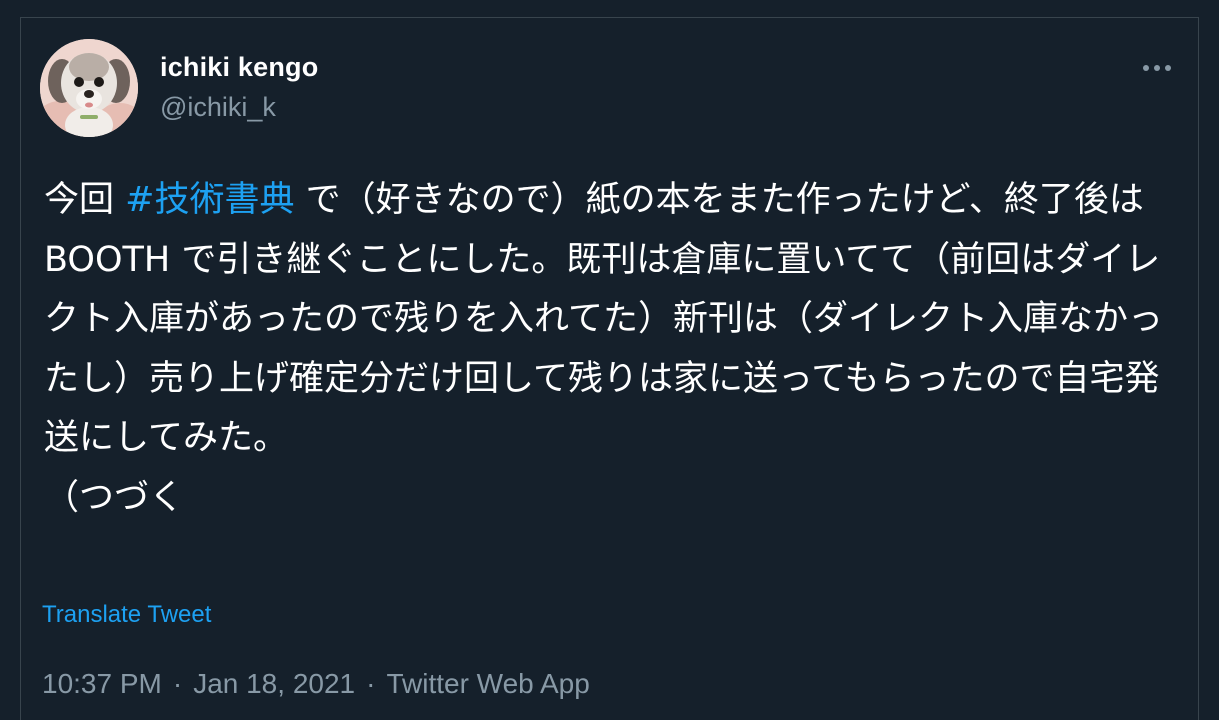  Describe the element at coordinates (239, 67) in the screenshot. I see `author-display-name: ichiki kengo` at that location.